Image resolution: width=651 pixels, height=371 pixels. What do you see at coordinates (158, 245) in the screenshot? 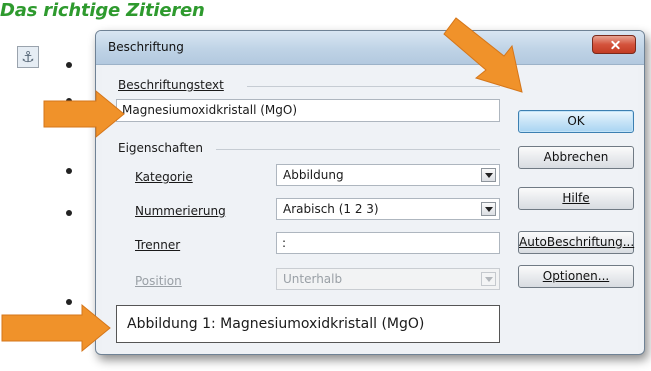
I see `separator-label: Trenner` at bounding box center [158, 245].